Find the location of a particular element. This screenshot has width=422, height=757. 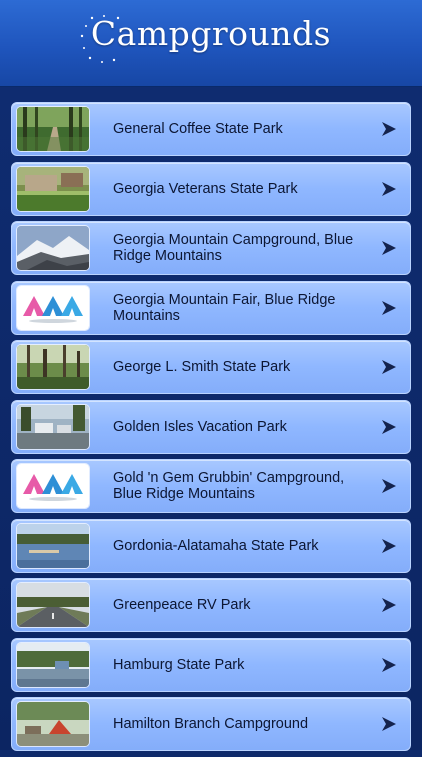

item-label: General Coffee State Park is located at coordinates (198, 129).